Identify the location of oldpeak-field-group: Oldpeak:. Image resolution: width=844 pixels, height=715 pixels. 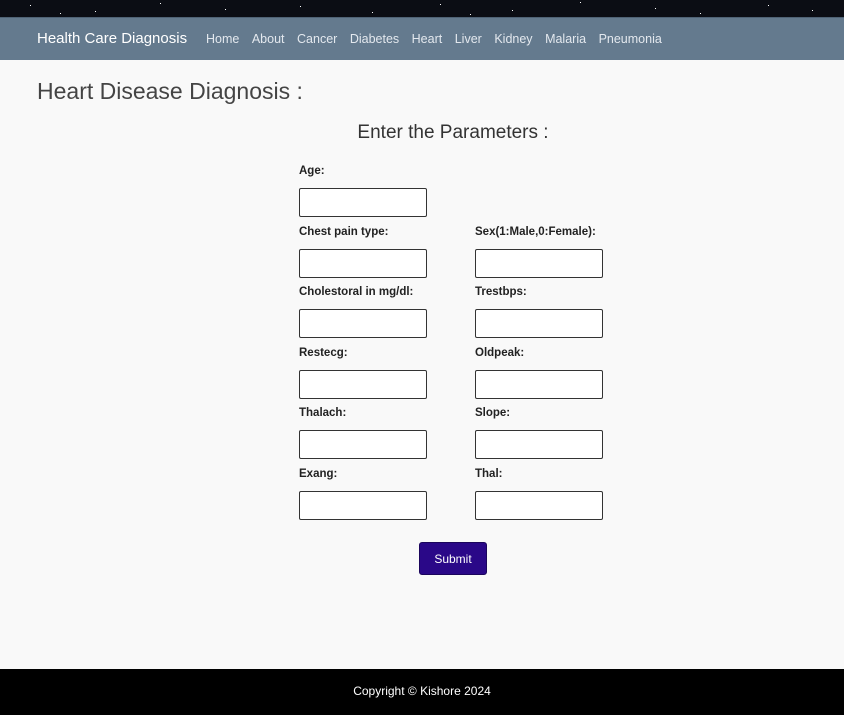
(545, 372).